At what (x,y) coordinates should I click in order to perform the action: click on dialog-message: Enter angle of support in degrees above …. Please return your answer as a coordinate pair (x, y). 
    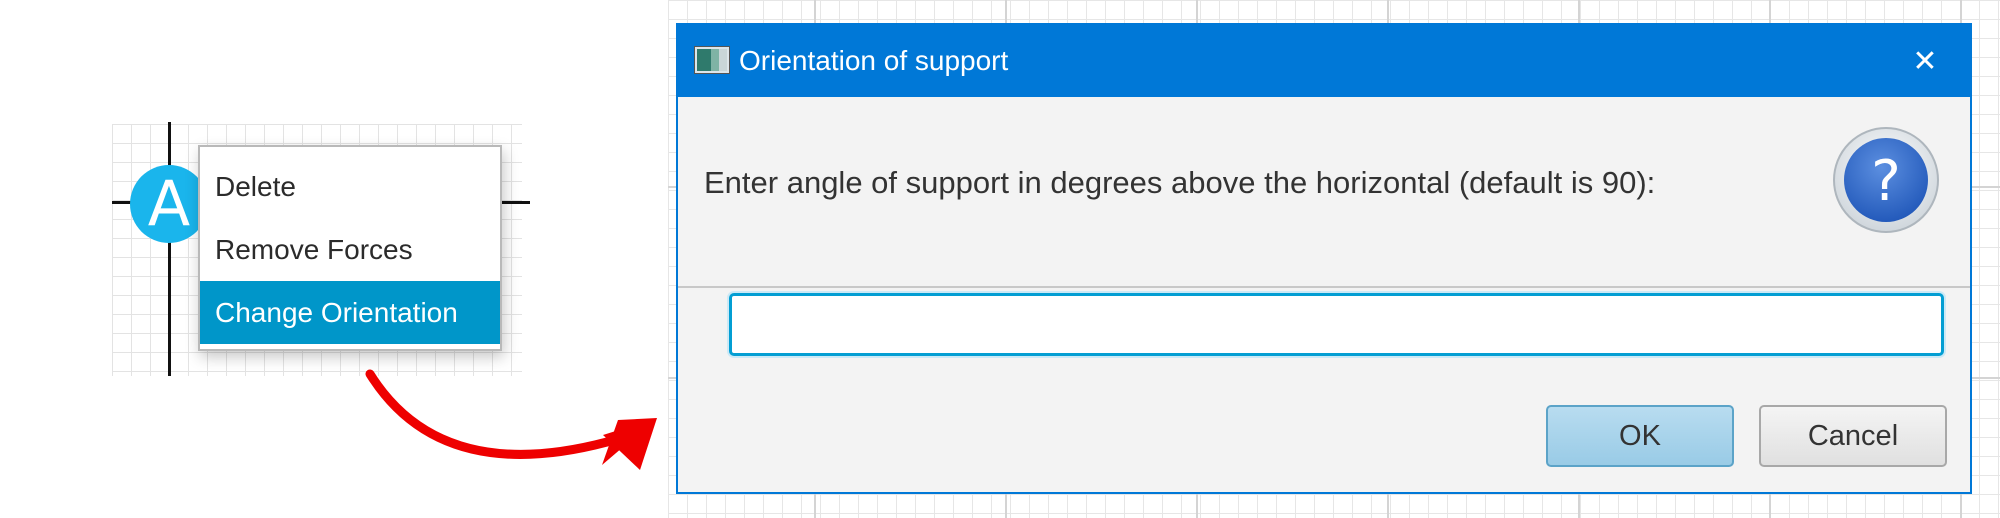
    Looking at the image, I should click on (1180, 182).